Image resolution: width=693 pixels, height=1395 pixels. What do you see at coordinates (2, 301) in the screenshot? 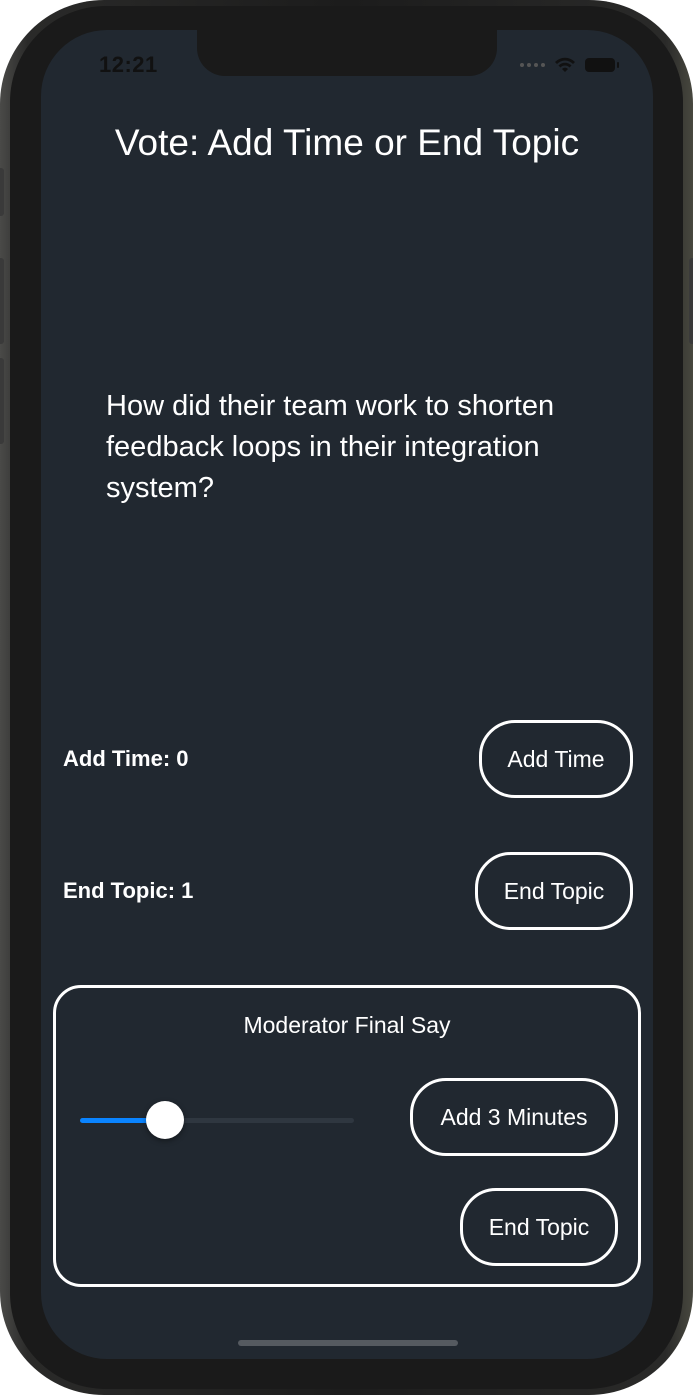
I see `volume-up-button` at bounding box center [2, 301].